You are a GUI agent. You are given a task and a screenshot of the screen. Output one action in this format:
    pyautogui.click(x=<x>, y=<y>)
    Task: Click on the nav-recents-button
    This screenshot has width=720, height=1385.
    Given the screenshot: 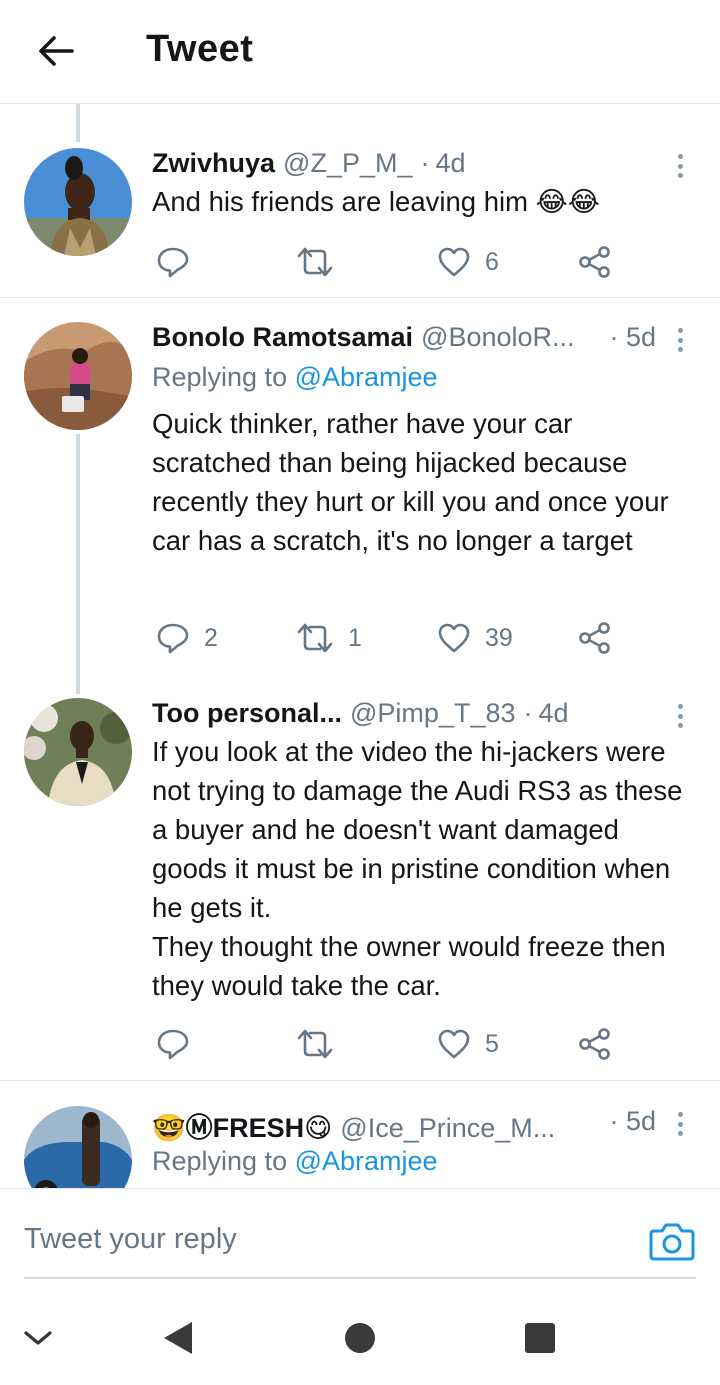 What is the action you would take?
    pyautogui.click(x=540, y=1338)
    